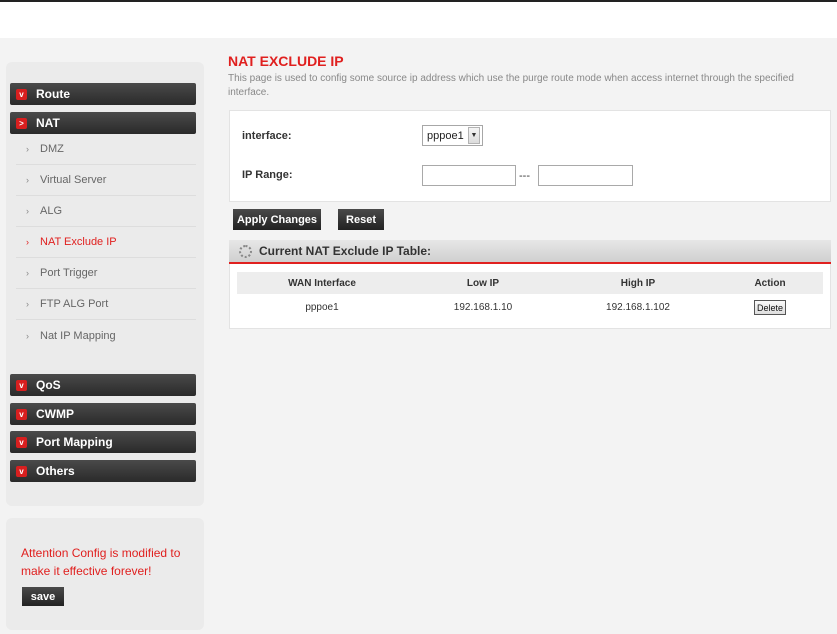 Image resolution: width=837 pixels, height=634 pixels. What do you see at coordinates (322, 307) in the screenshot?
I see `table-cell-wan-interface: pppoe1` at bounding box center [322, 307].